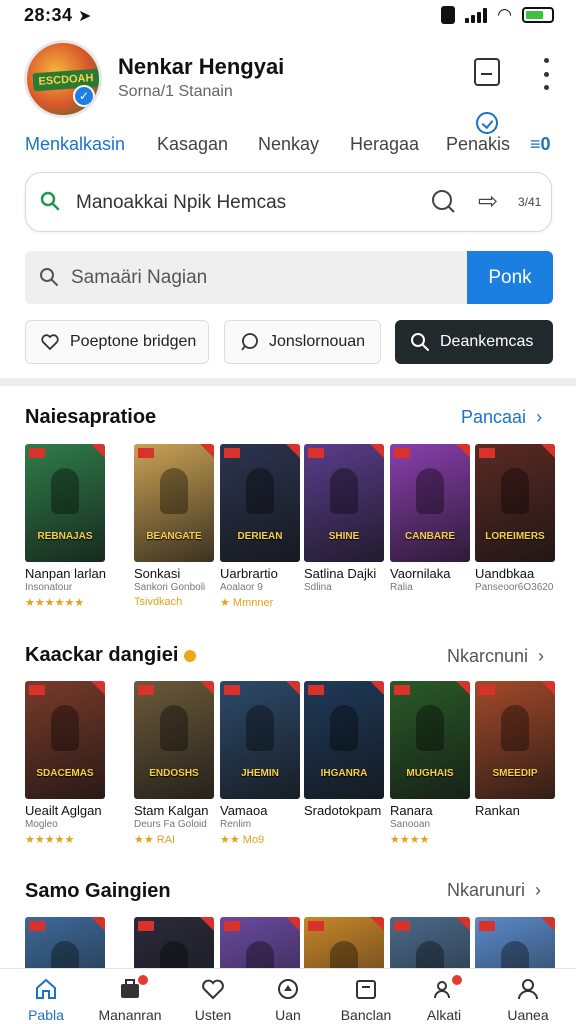 This screenshot has width=576, height=1024. Describe the element at coordinates (170, 587) in the screenshot. I see `game-subtitle: Sankori Gonboli` at that location.